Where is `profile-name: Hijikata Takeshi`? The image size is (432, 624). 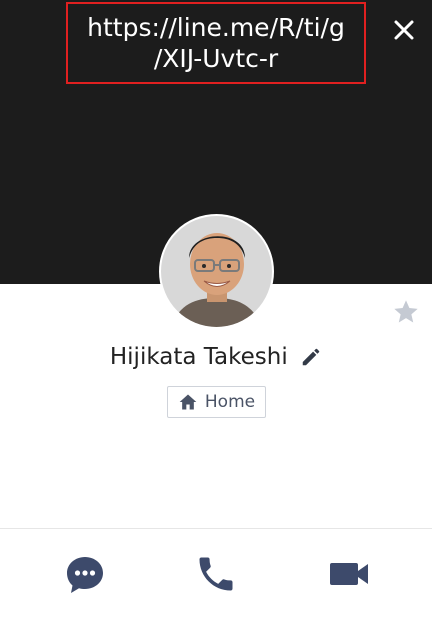
profile-name: Hijikata Takeshi is located at coordinates (198, 356).